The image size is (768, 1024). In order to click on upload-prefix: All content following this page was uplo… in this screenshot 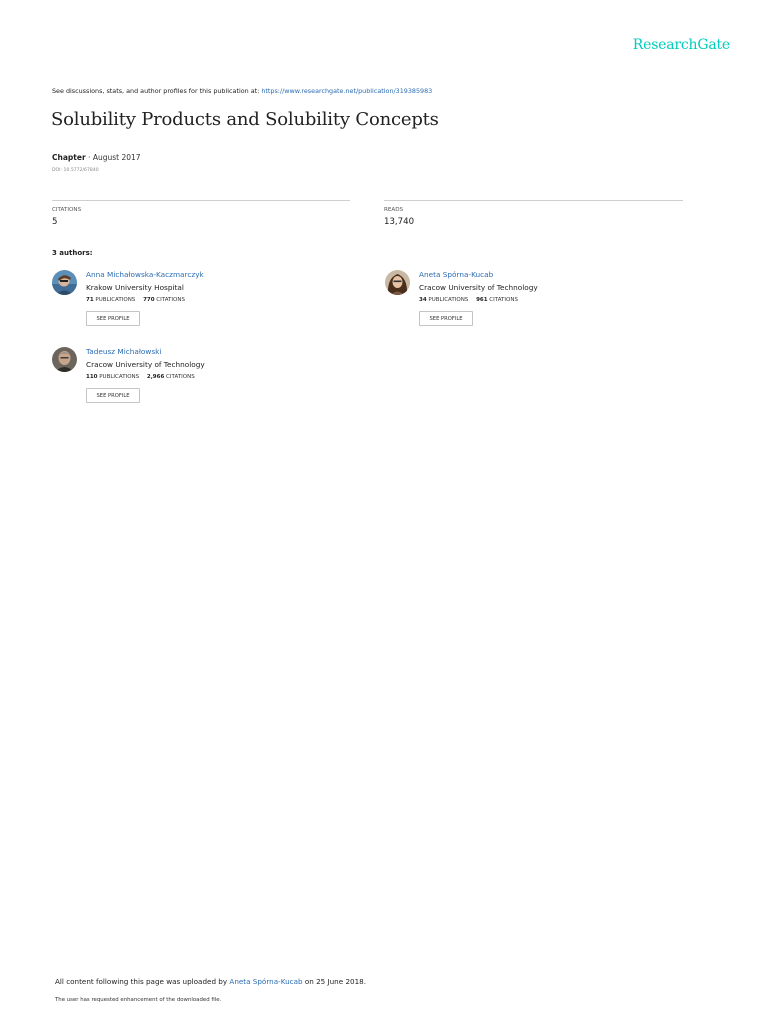, I will do `click(141, 981)`.